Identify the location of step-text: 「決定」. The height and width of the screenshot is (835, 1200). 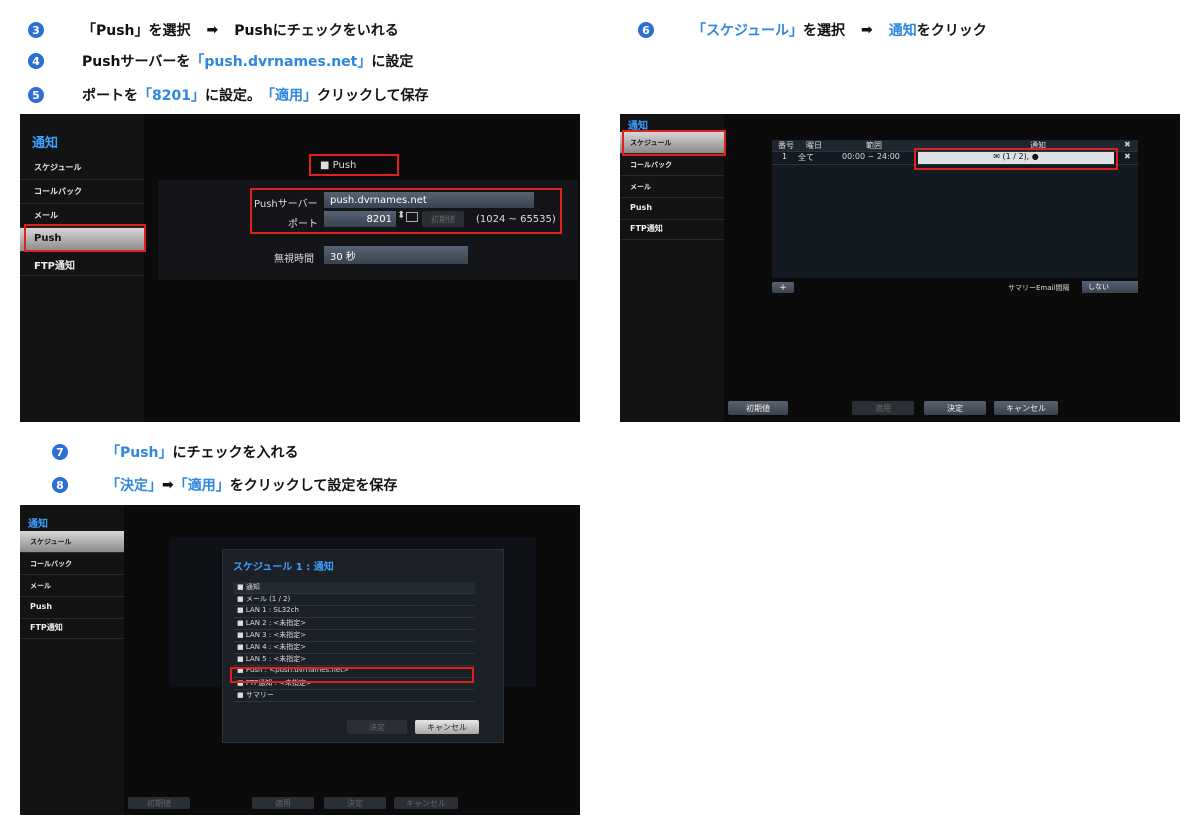
(134, 486).